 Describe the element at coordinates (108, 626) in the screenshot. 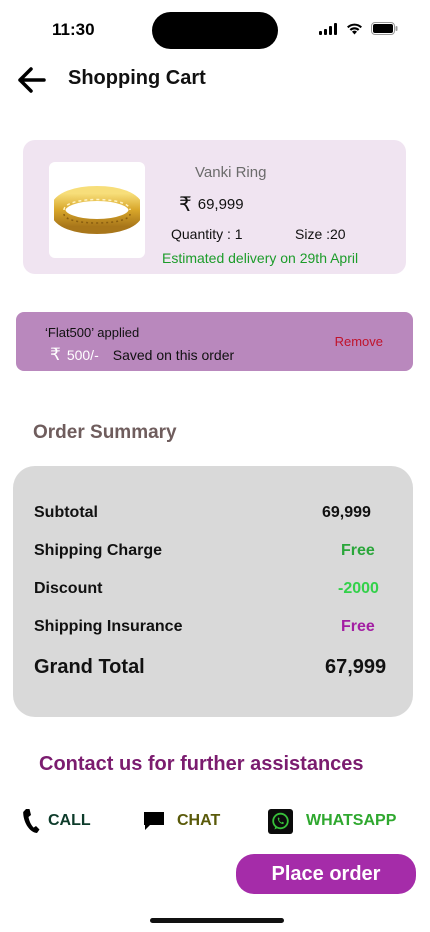

I see `shipping-insurance-label: Shipping Insurance` at that location.